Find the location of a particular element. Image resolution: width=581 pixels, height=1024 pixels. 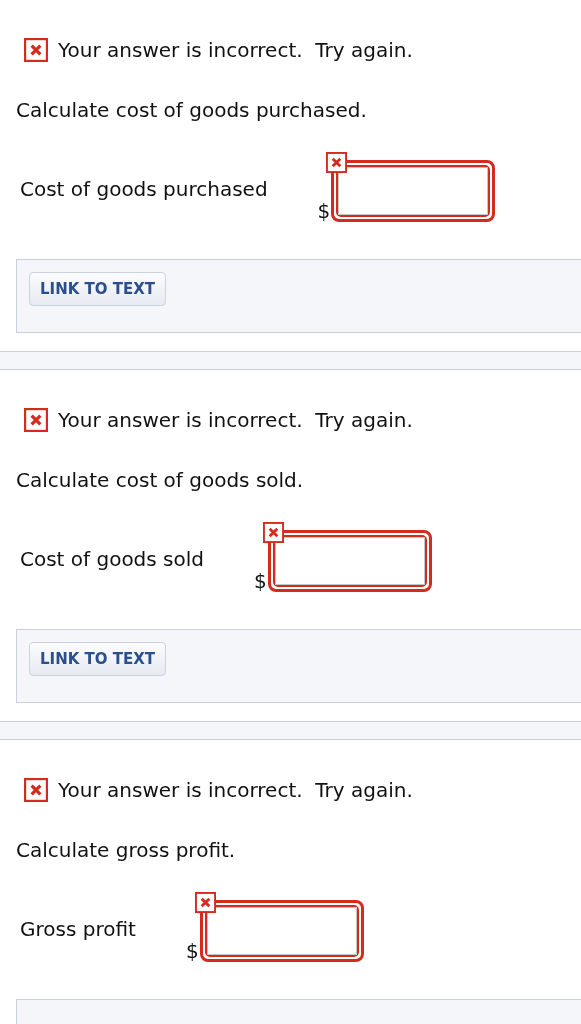

field-label: Gross profit is located at coordinates (78, 929).